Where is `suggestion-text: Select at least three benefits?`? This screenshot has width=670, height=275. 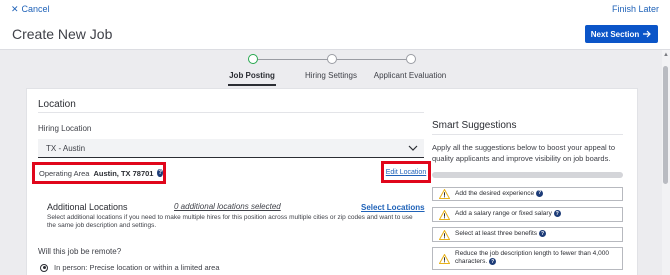 suggestion-text: Select at least three benefits? is located at coordinates (501, 234).